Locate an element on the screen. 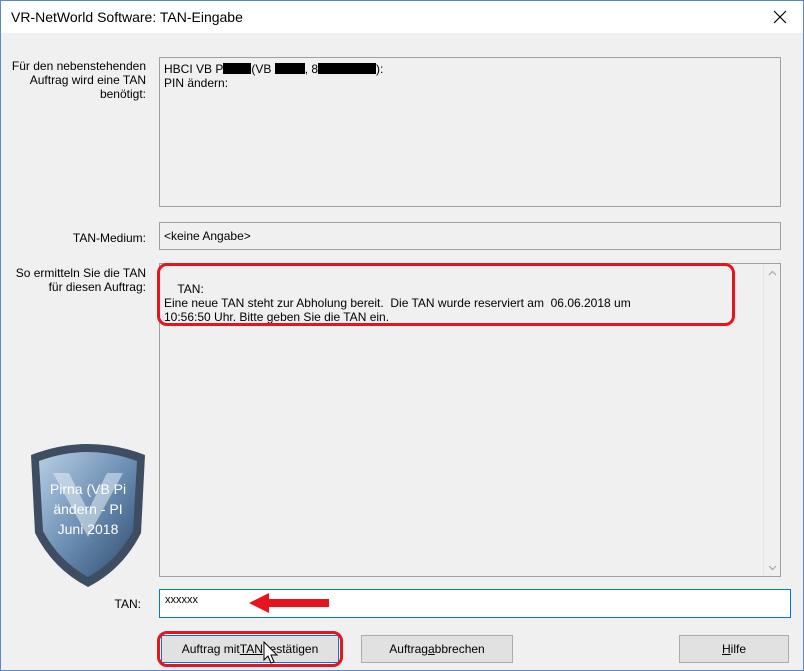 This screenshot has width=804, height=671. confirm-label-underlined: TAN is located at coordinates (251, 649).